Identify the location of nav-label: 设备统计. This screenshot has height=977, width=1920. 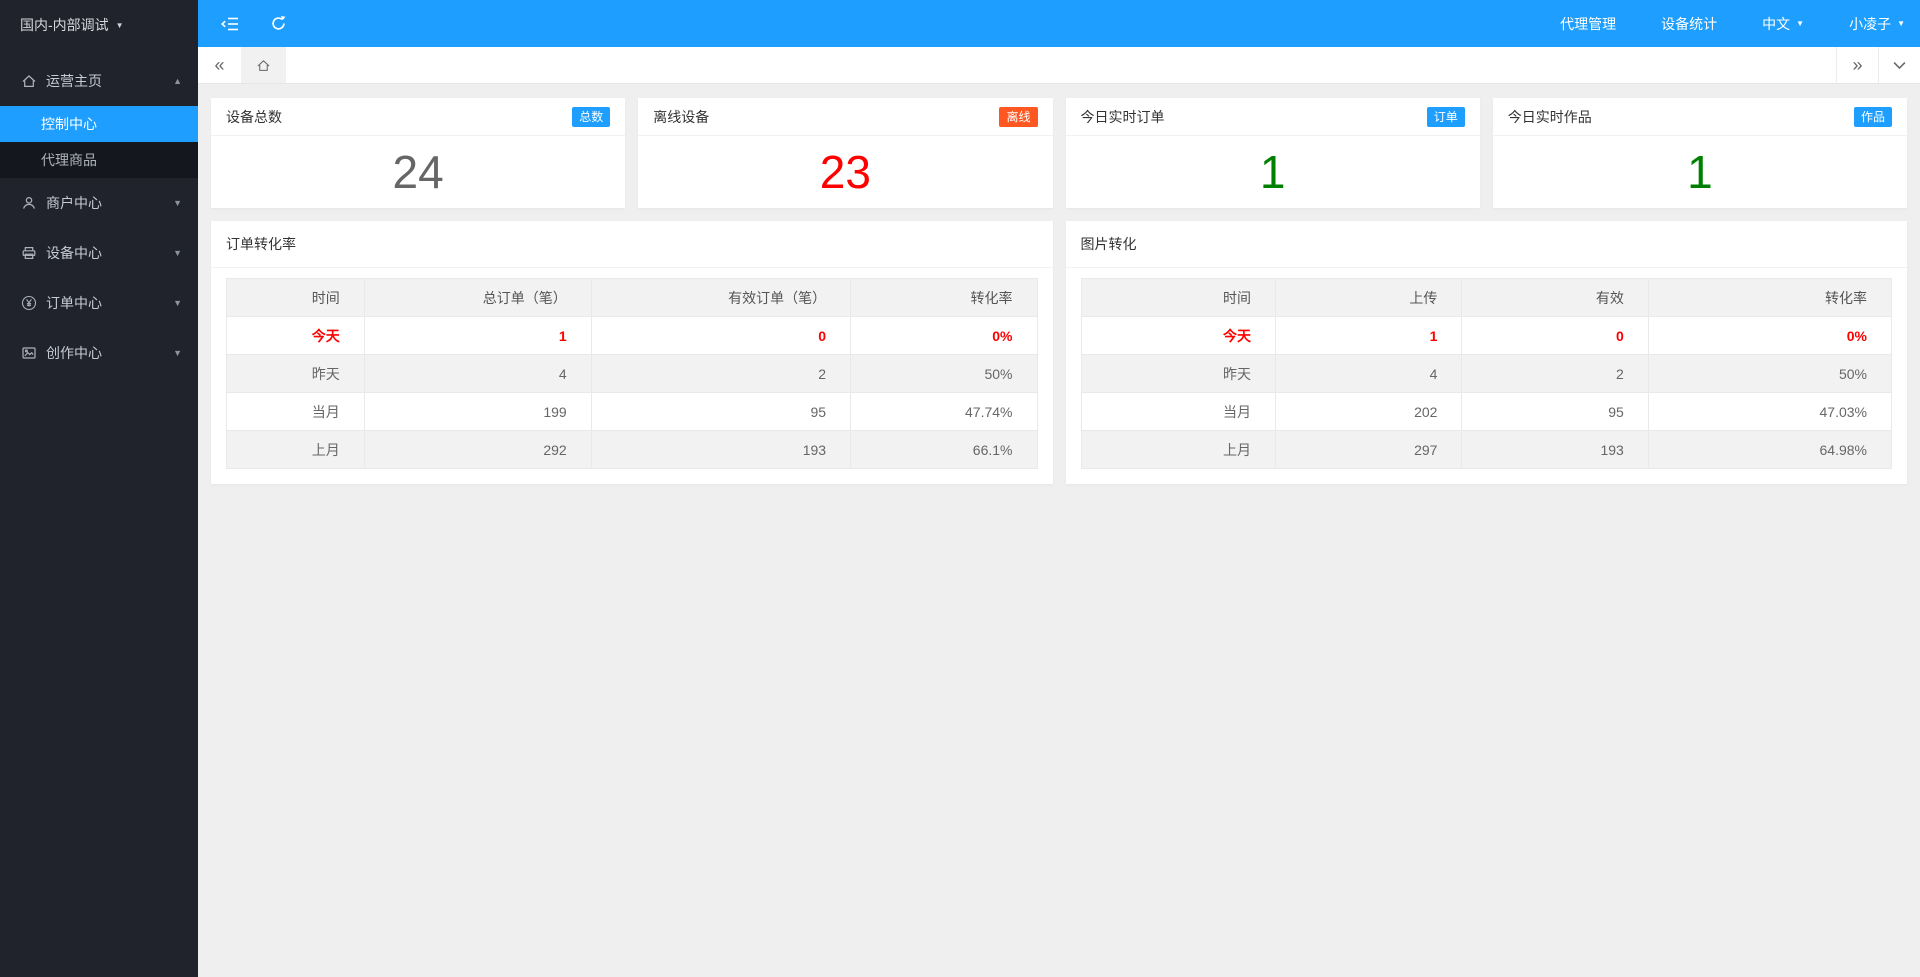
(1689, 23).